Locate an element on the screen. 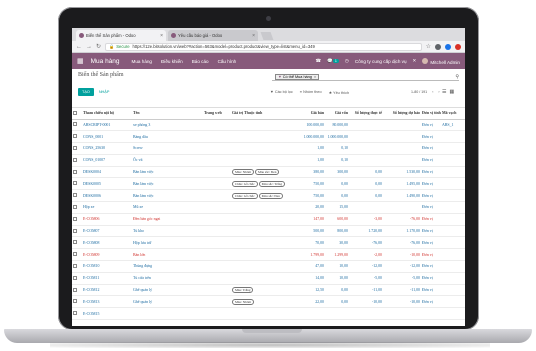 The height and width of the screenshot is (351, 536). search-facet: ▼ Có thể Mua hàng × is located at coordinates (297, 76).